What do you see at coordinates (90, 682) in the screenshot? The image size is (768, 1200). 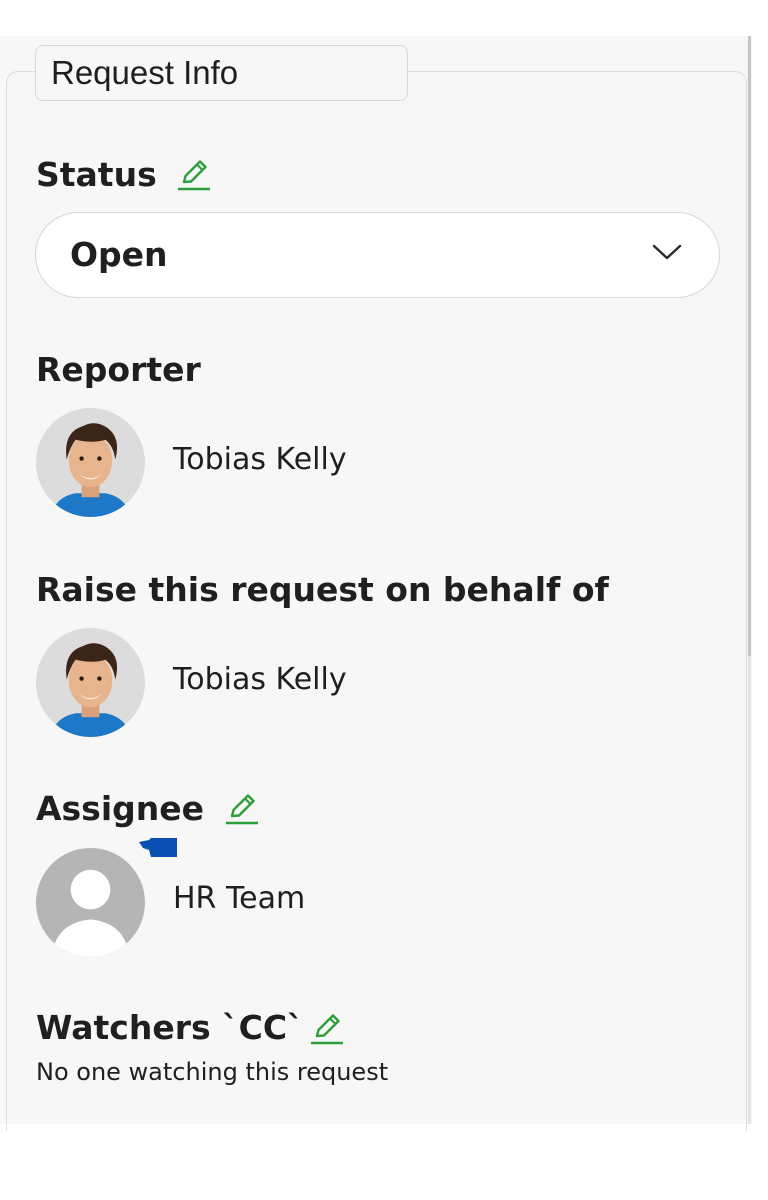 I see `on-behalf-avatar` at bounding box center [90, 682].